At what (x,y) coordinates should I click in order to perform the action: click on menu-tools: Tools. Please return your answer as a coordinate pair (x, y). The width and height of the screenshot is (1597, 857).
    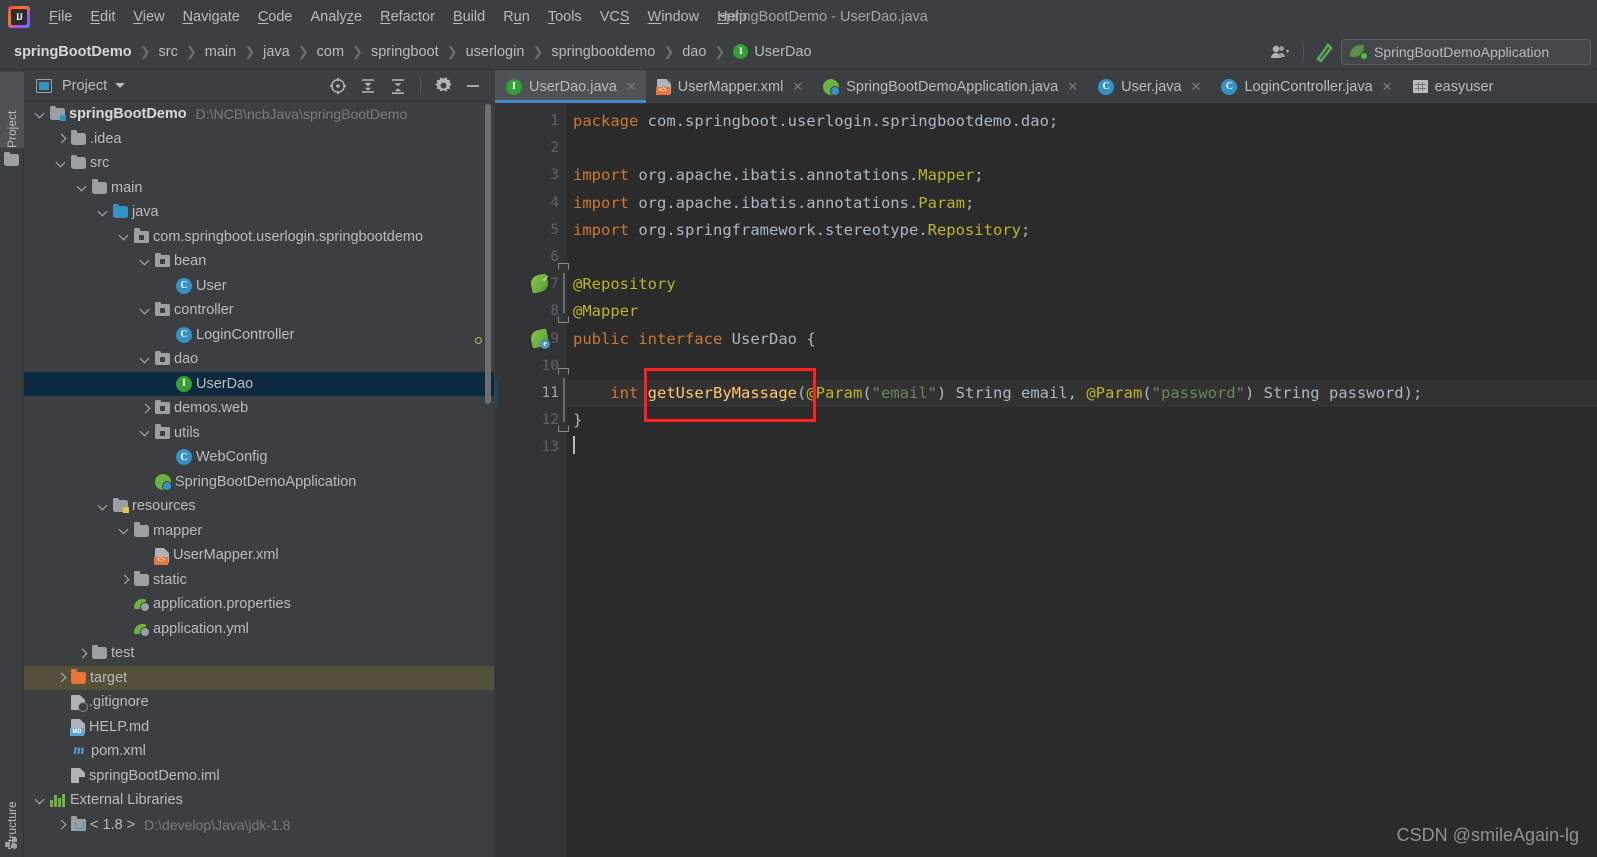
    Looking at the image, I should click on (565, 17).